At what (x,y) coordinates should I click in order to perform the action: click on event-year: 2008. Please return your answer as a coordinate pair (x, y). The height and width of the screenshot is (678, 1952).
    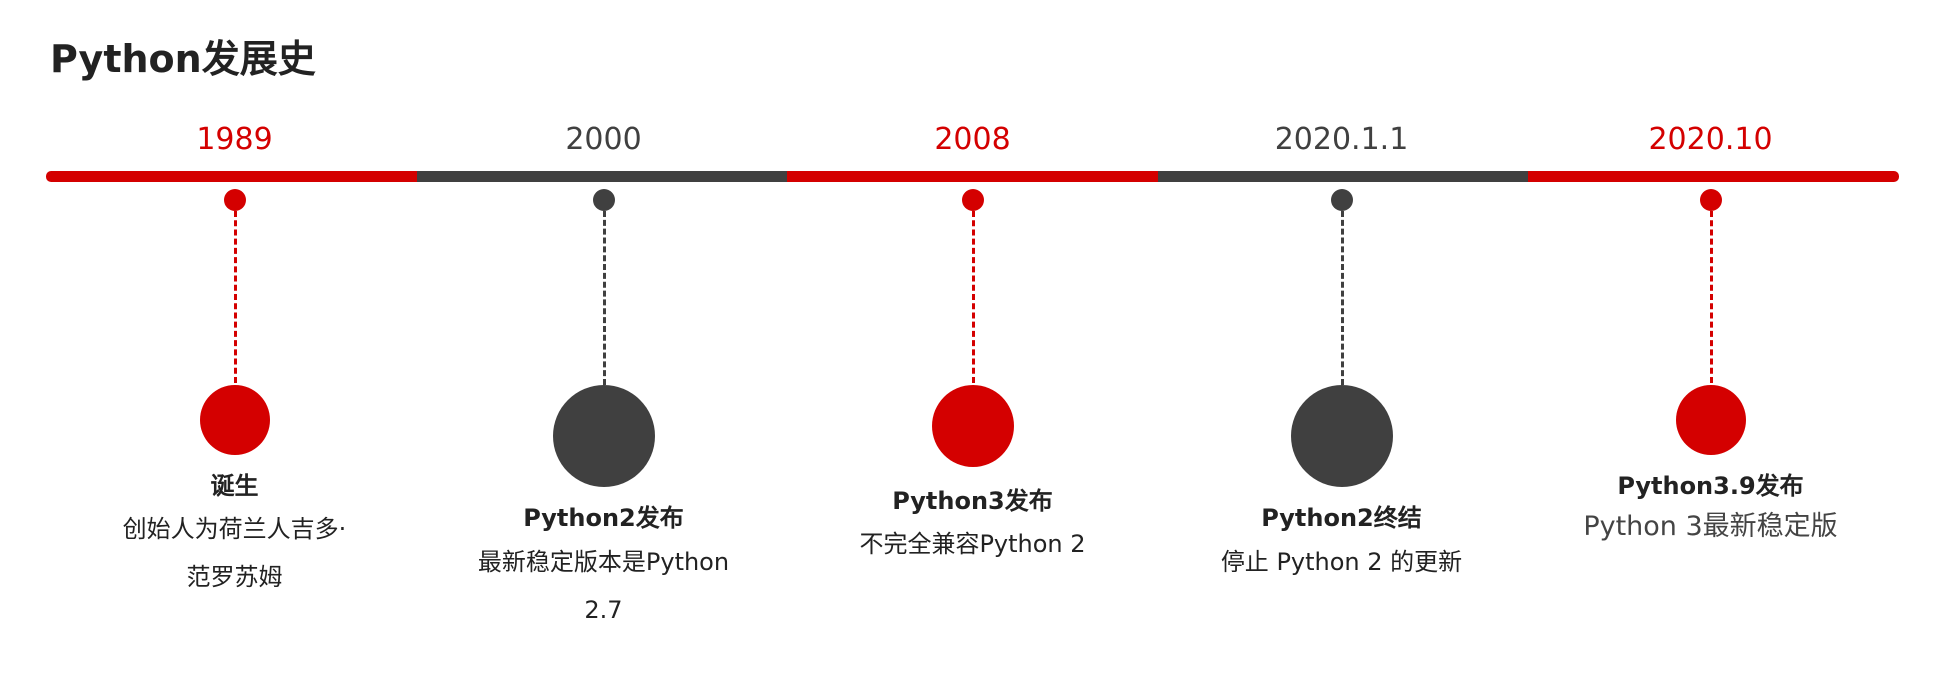
    Looking at the image, I should click on (972, 139).